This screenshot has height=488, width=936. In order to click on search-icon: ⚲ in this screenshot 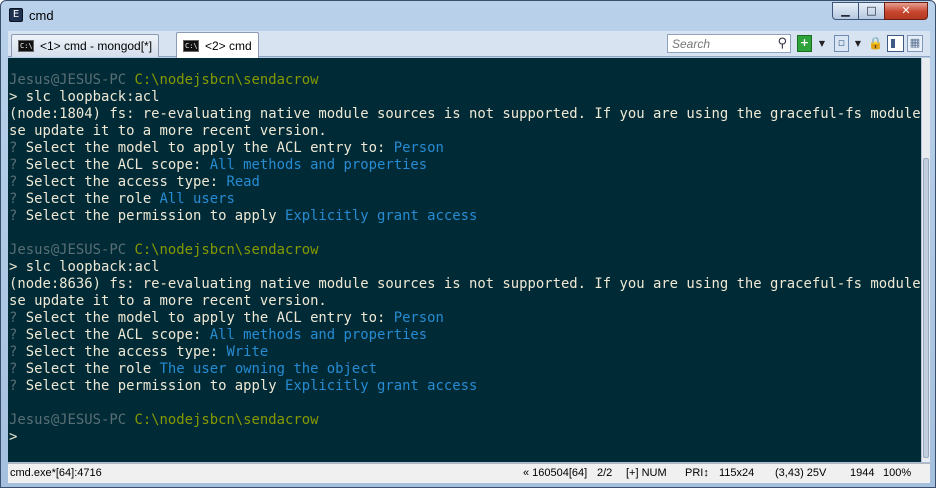, I will do `click(782, 43)`.